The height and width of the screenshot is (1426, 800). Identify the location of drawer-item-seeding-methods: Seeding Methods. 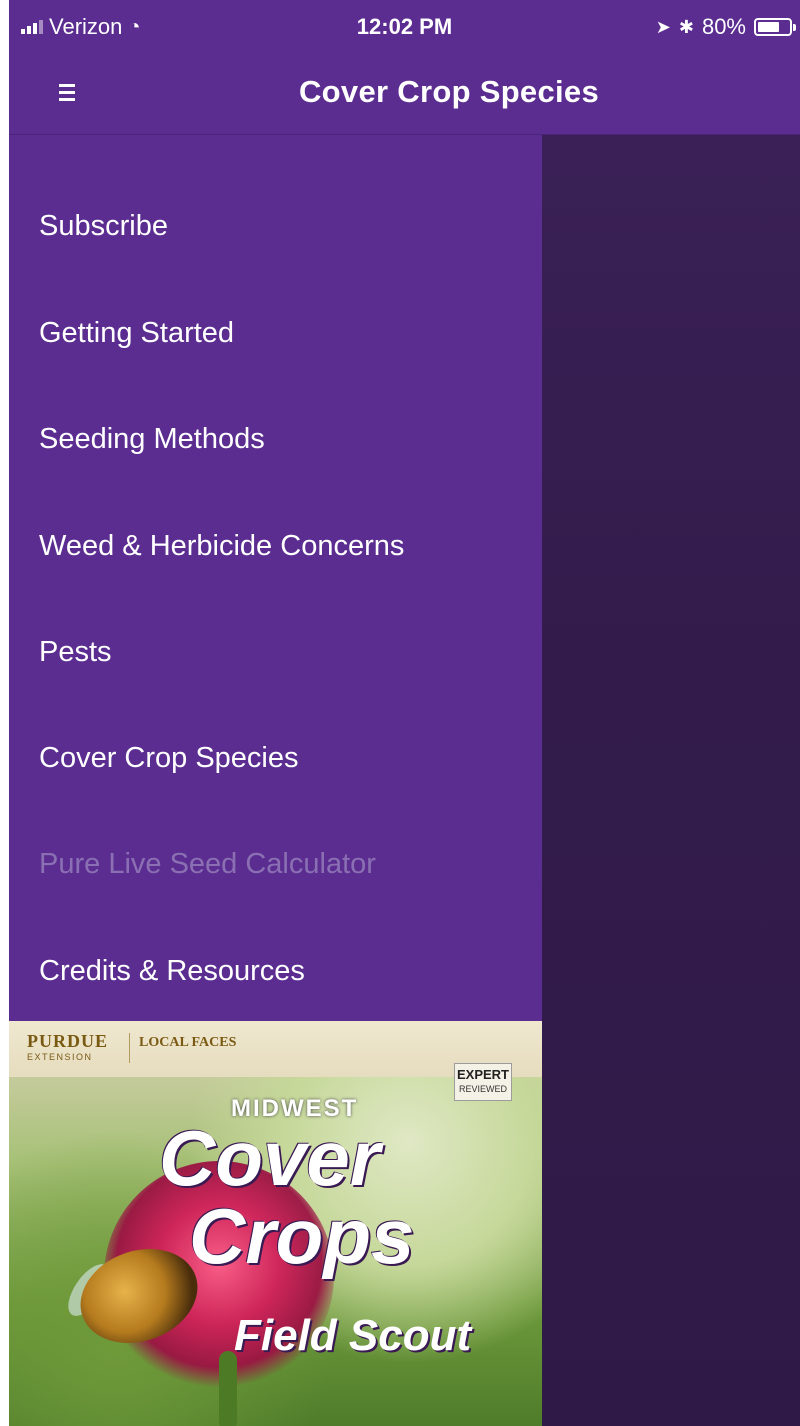
(152, 439).